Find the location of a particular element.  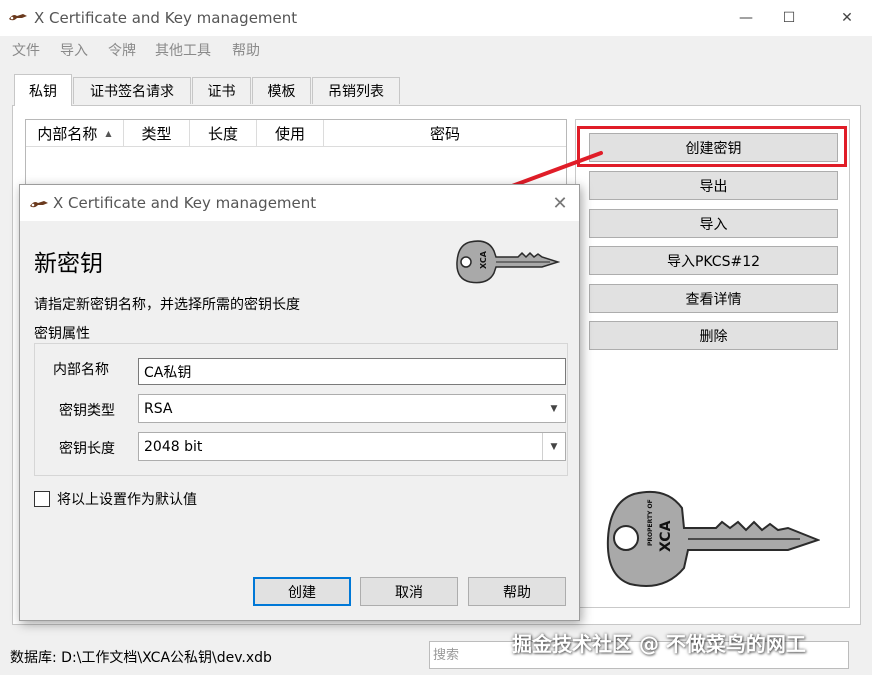

database-path-label: 数据库: D:\工作文档\XCA公私钥\dev.xdb is located at coordinates (141, 658).